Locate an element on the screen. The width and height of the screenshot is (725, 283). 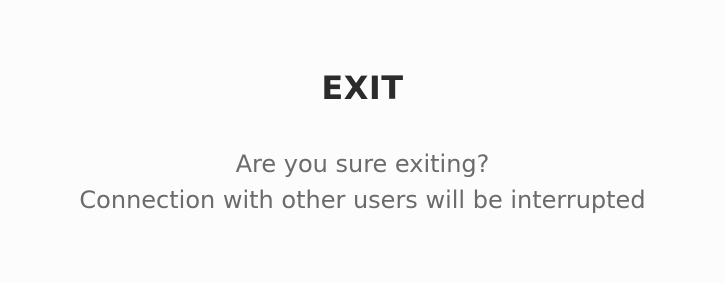
dialog-message-line-1: Are you sure exiting? is located at coordinates (362, 164).